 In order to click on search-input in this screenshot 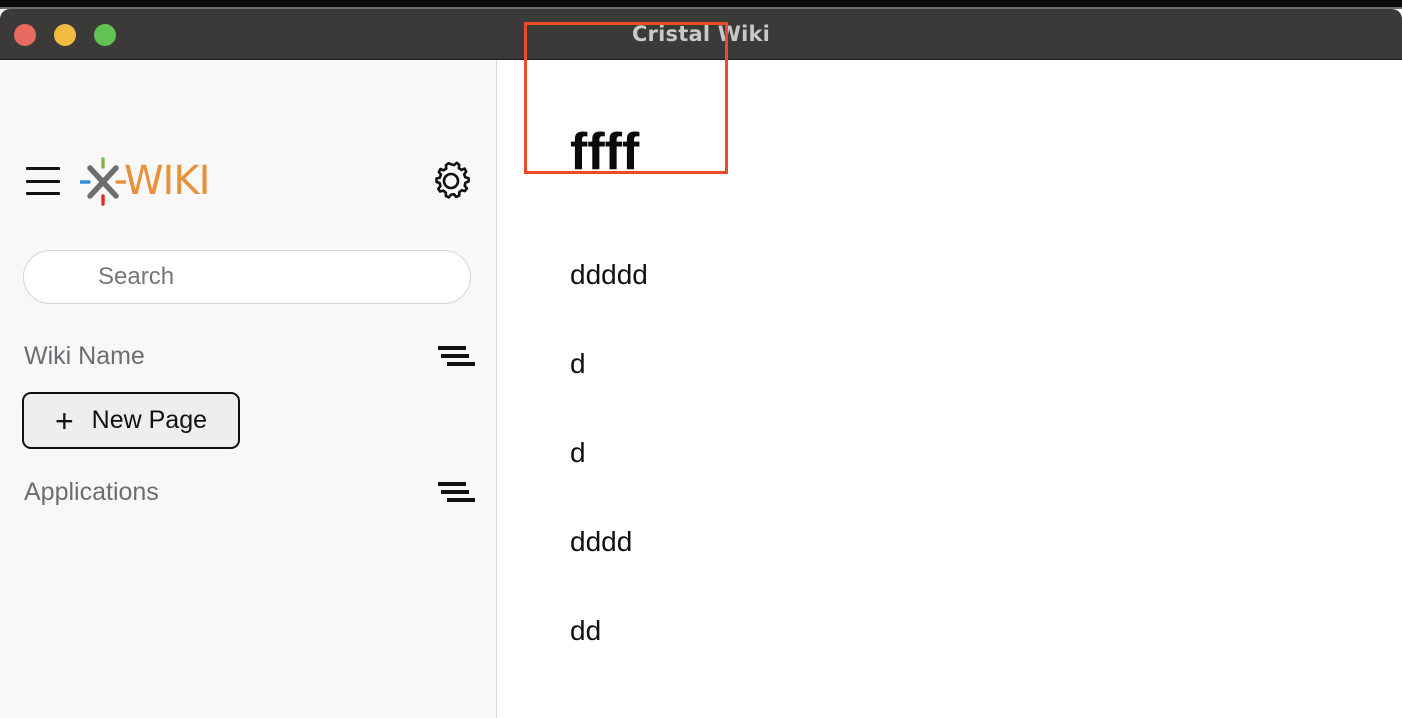, I will do `click(247, 277)`.